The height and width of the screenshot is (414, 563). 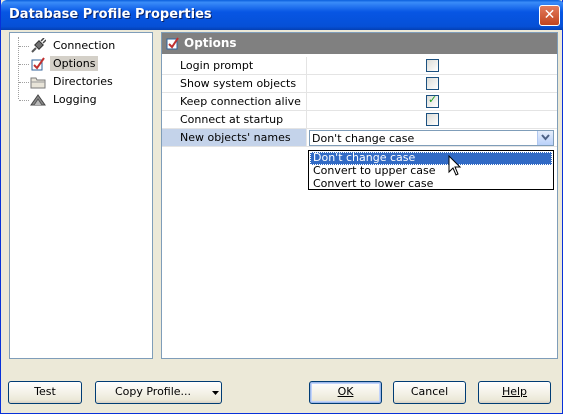 What do you see at coordinates (75, 99) in the screenshot?
I see `tree-item-label: Logging` at bounding box center [75, 99].